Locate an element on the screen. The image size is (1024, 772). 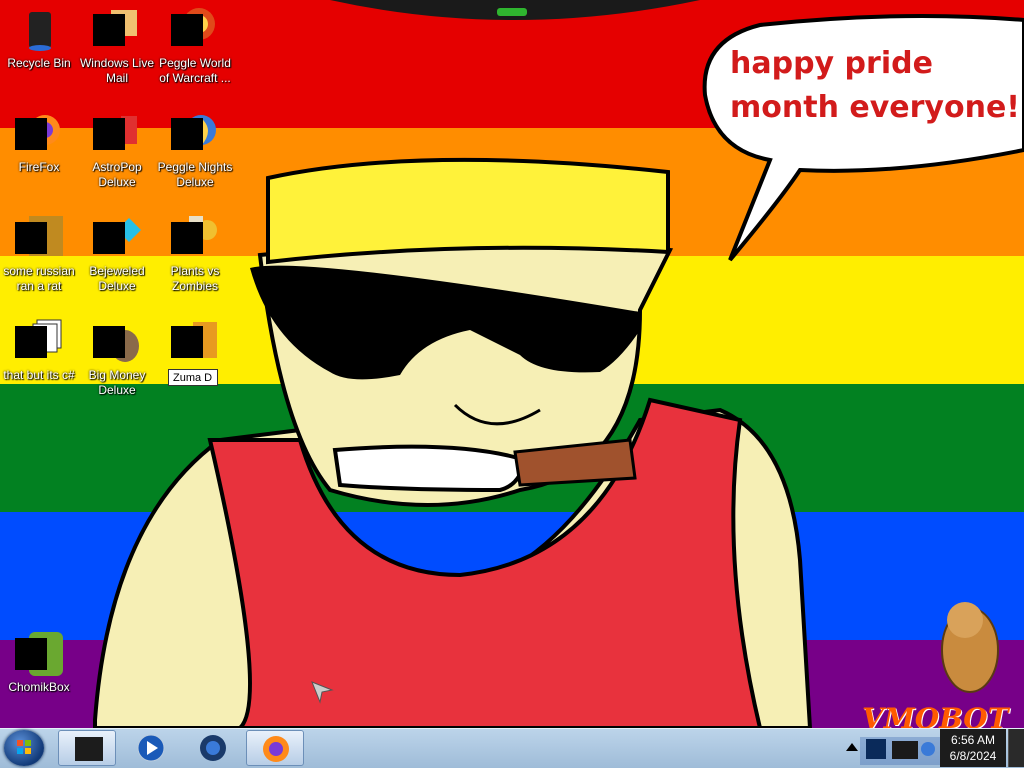
desktop-icon-big-money: Big Money Deluxe is located at coordinates (117, 358).